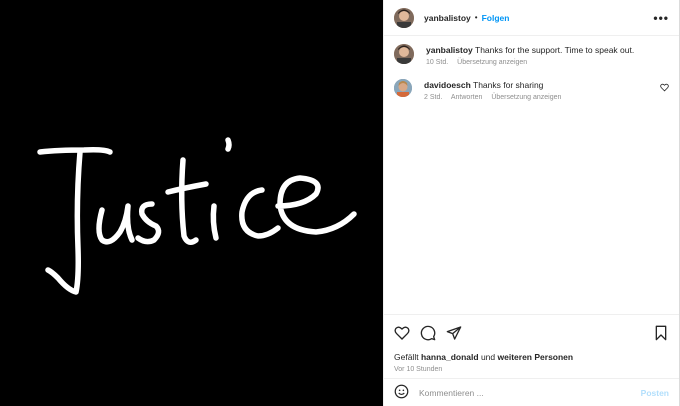 This screenshot has height=406, width=680. Describe the element at coordinates (406, 357) in the screenshot. I see `liked-prefix: Gefällt` at that location.